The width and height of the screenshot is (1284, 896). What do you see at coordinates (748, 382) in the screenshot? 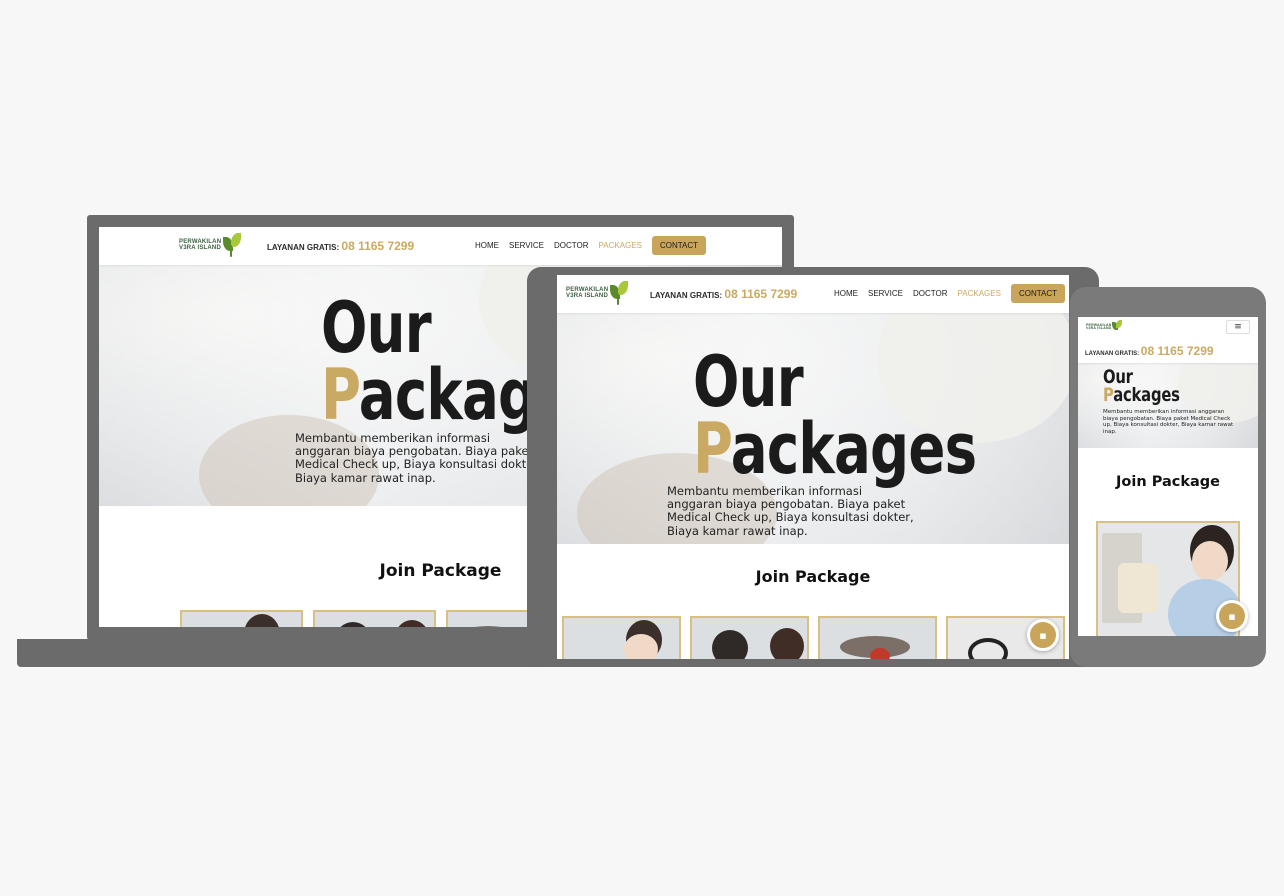
I see `hero-title-line1: Our` at bounding box center [748, 382].